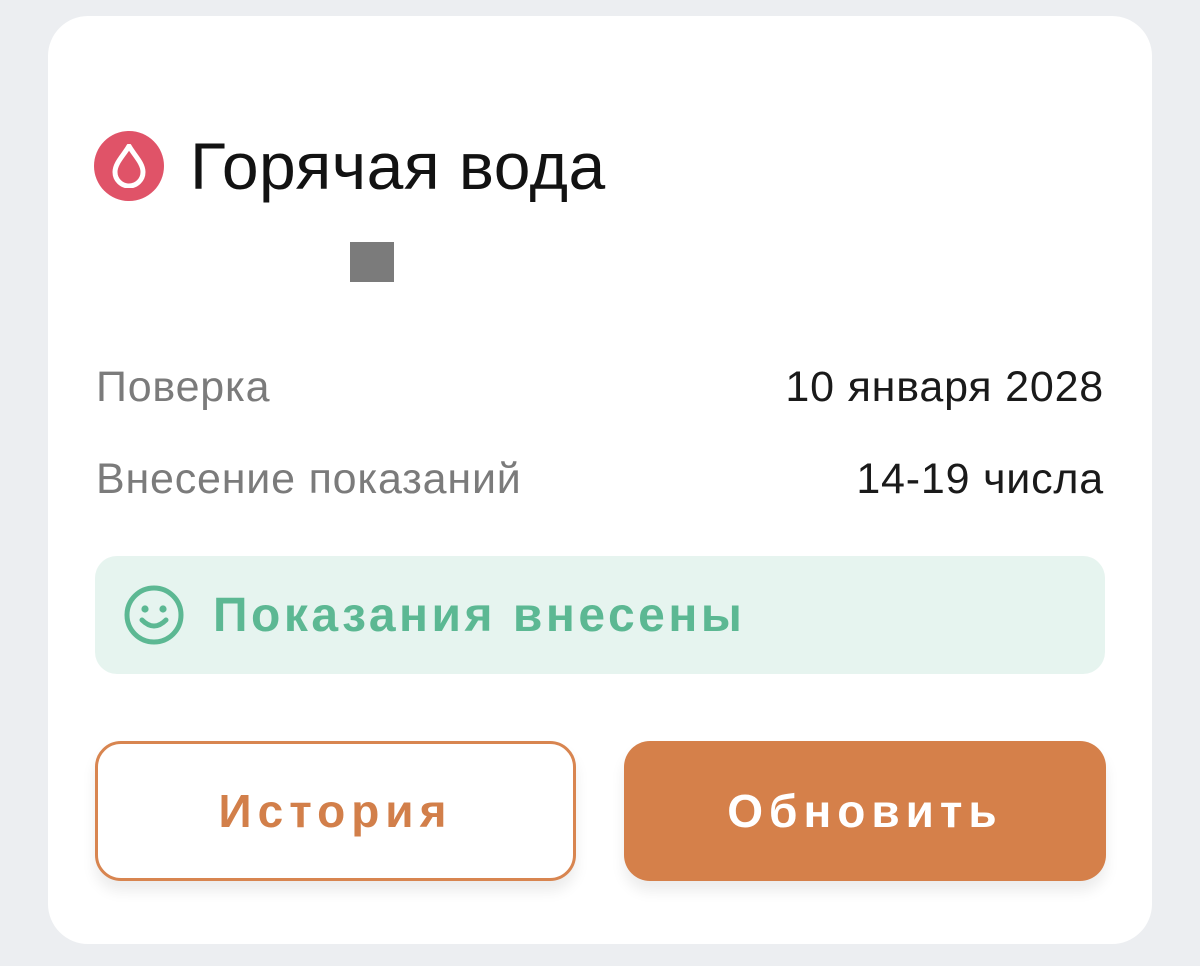 This screenshot has height=966, width=1200. What do you see at coordinates (398, 166) in the screenshot?
I see `meter-title: Горячая вода` at bounding box center [398, 166].